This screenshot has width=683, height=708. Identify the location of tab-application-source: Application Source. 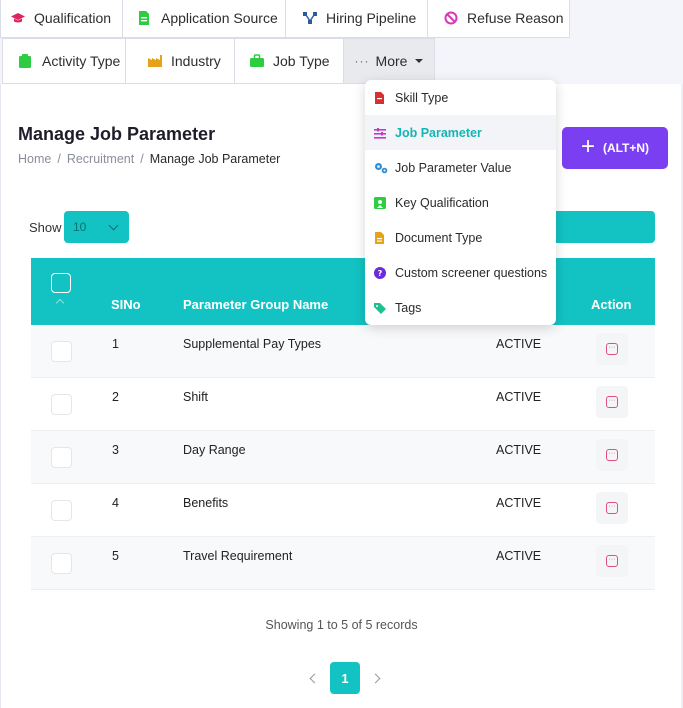
(204, 19).